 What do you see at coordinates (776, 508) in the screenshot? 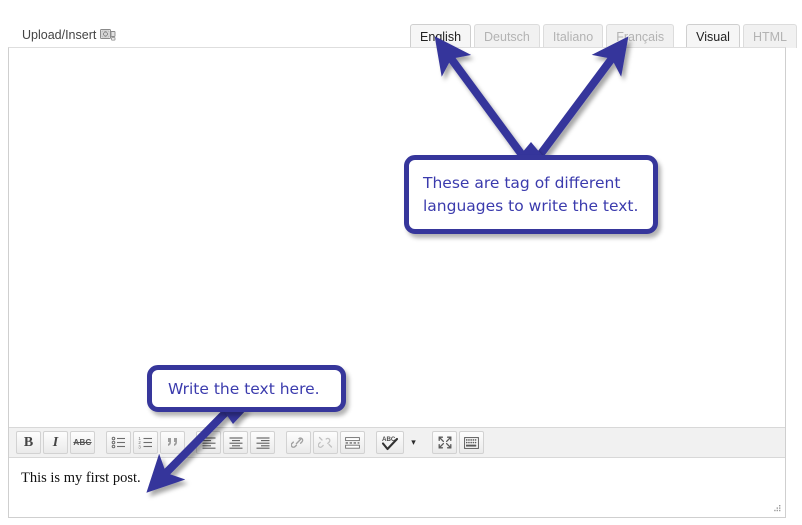
I see `resize-grip-icon` at bounding box center [776, 508].